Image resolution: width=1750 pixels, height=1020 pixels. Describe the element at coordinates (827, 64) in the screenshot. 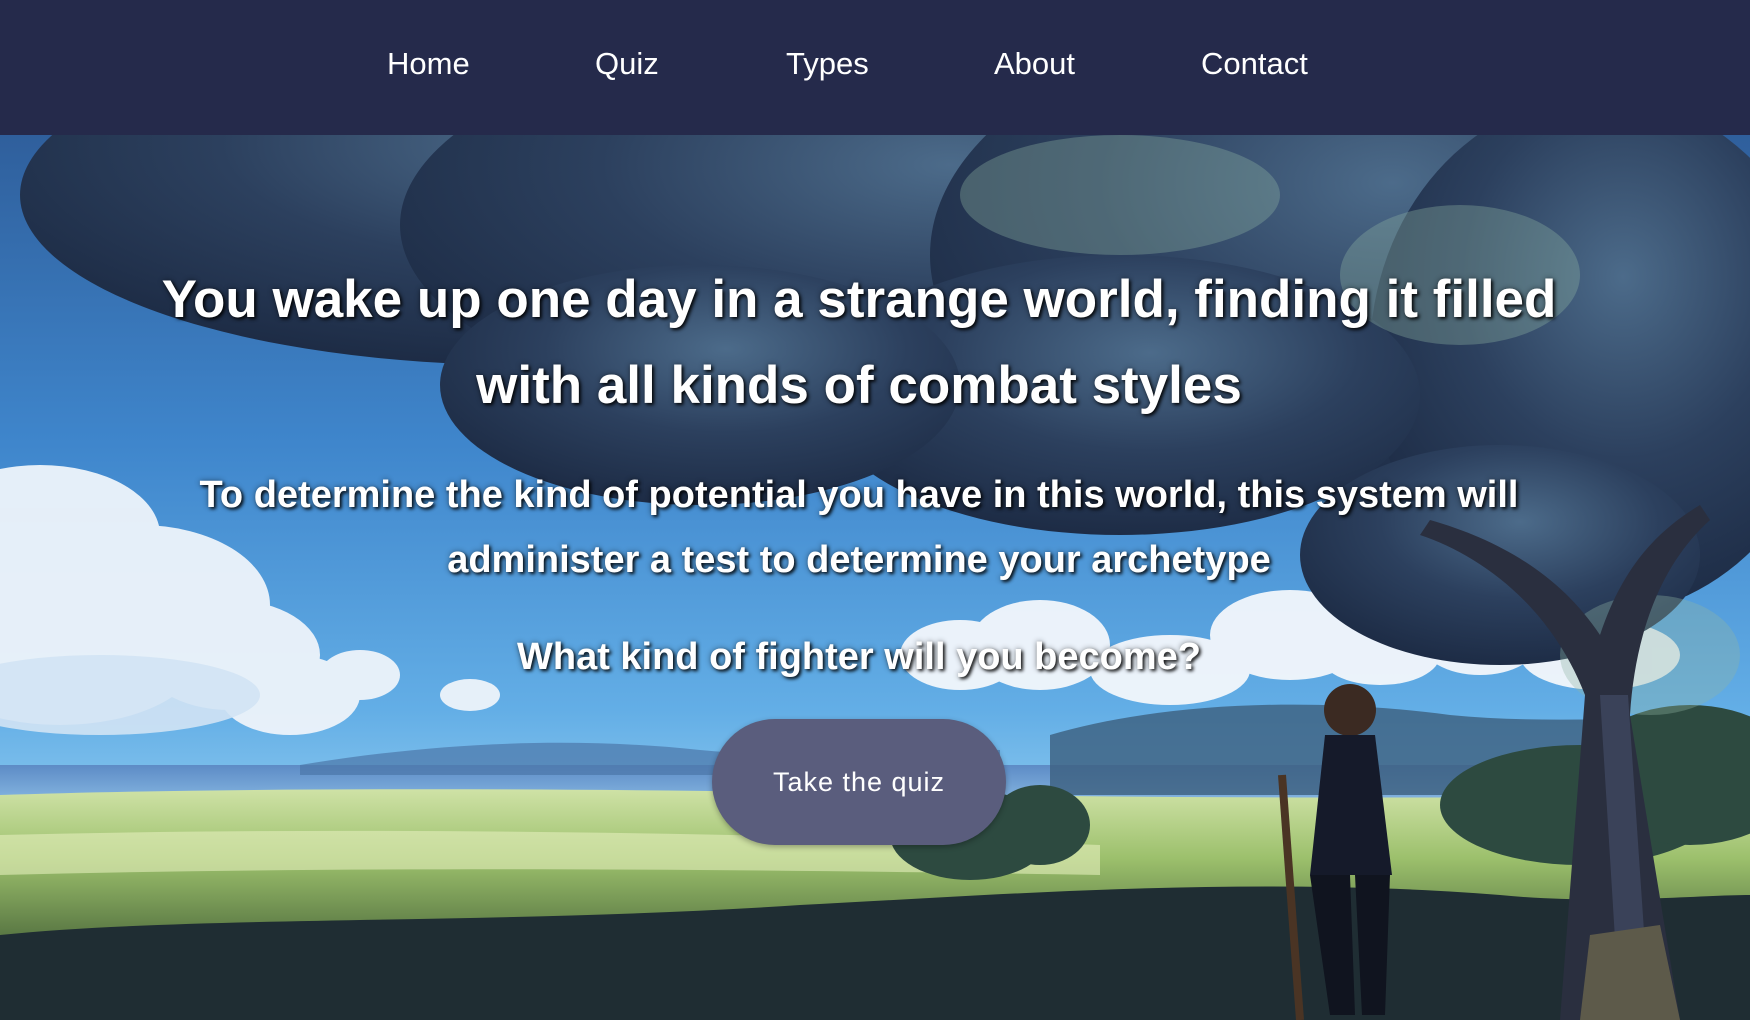

I see `nav-link-types: Types` at that location.